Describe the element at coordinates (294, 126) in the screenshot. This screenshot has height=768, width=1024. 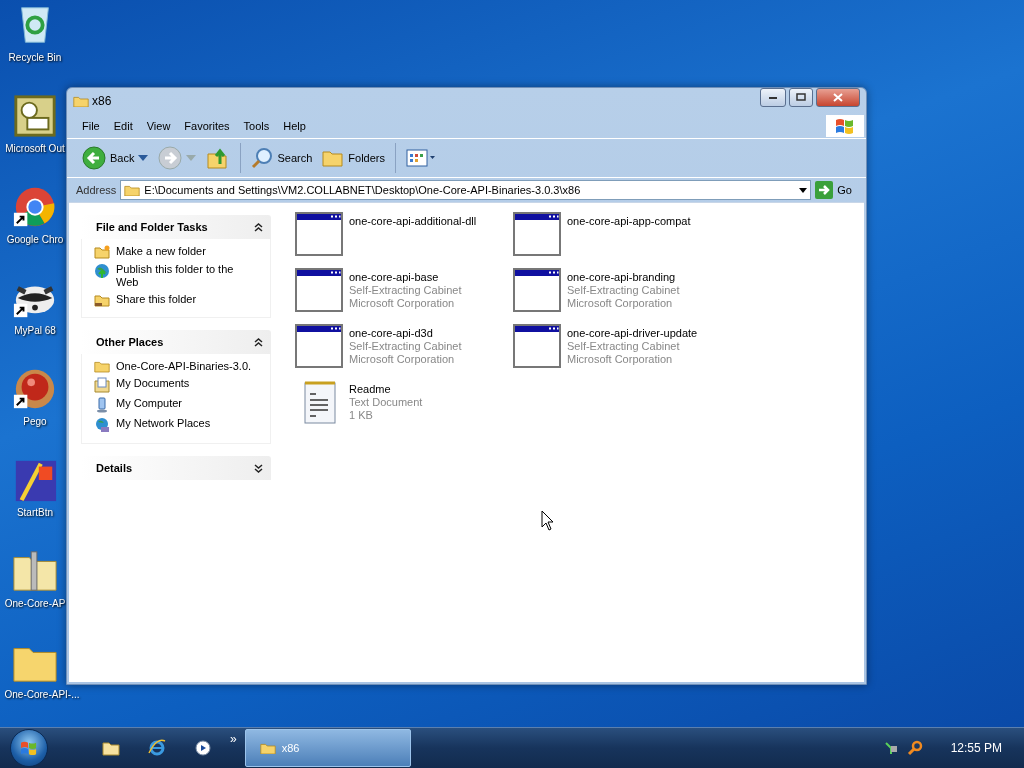
I see `menu-item: Help` at that location.